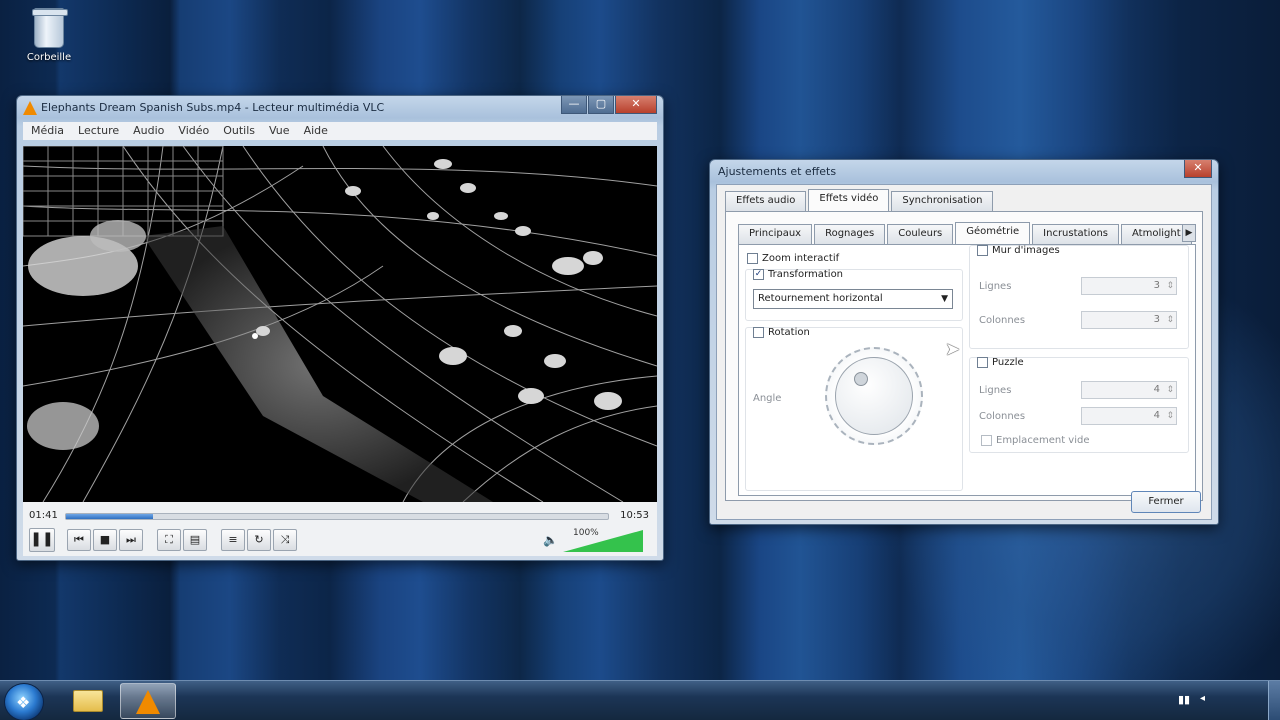 This screenshot has width=1280, height=720. What do you see at coordinates (964, 172) in the screenshot?
I see `dialog-titlebar: Ajustements et effets ✕` at bounding box center [964, 172].